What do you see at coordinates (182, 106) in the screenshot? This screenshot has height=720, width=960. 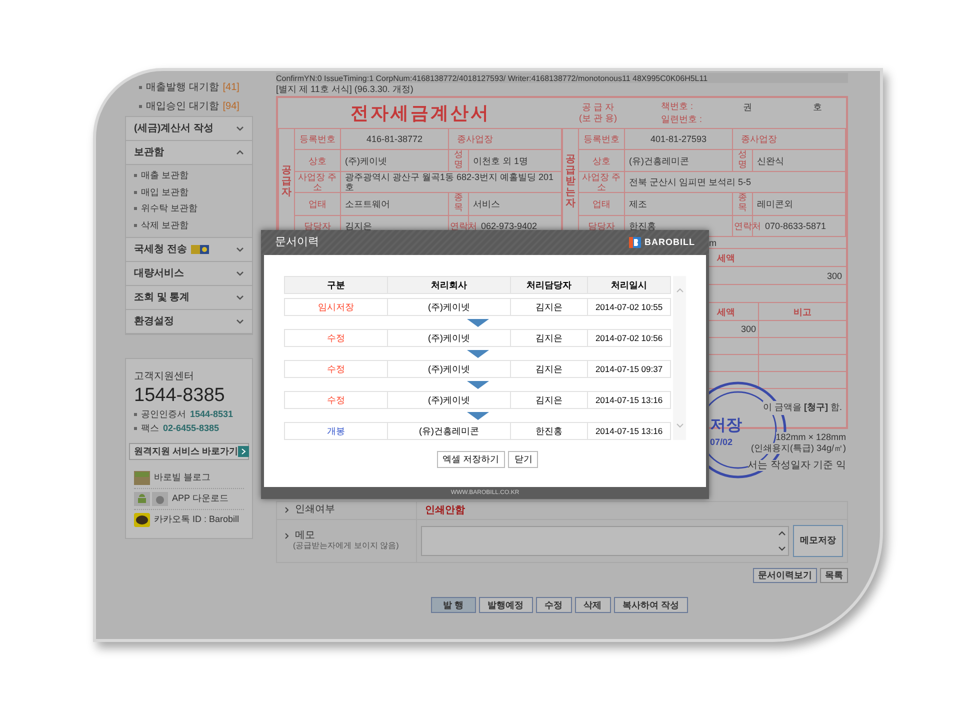 I see `pending-box-link: 매입승인 대기함` at bounding box center [182, 106].